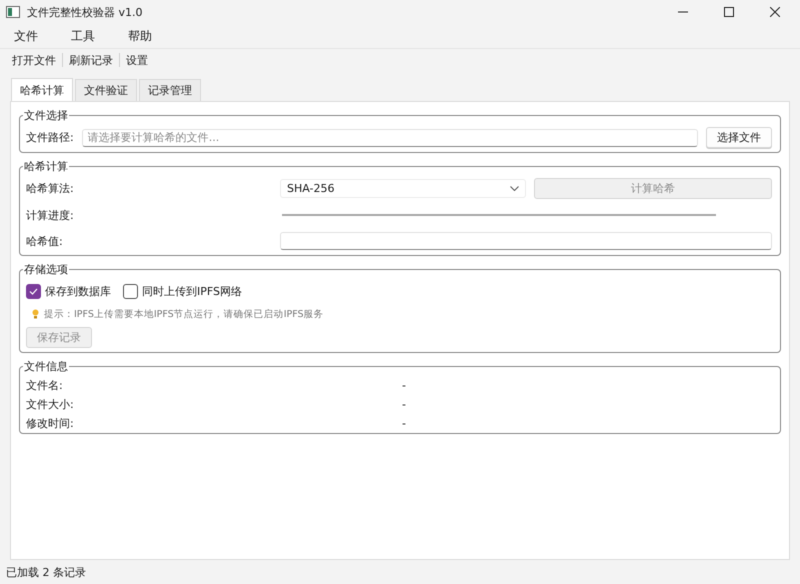 The height and width of the screenshot is (584, 800). Describe the element at coordinates (526, 241) in the screenshot. I see `hash-value-field` at that location.